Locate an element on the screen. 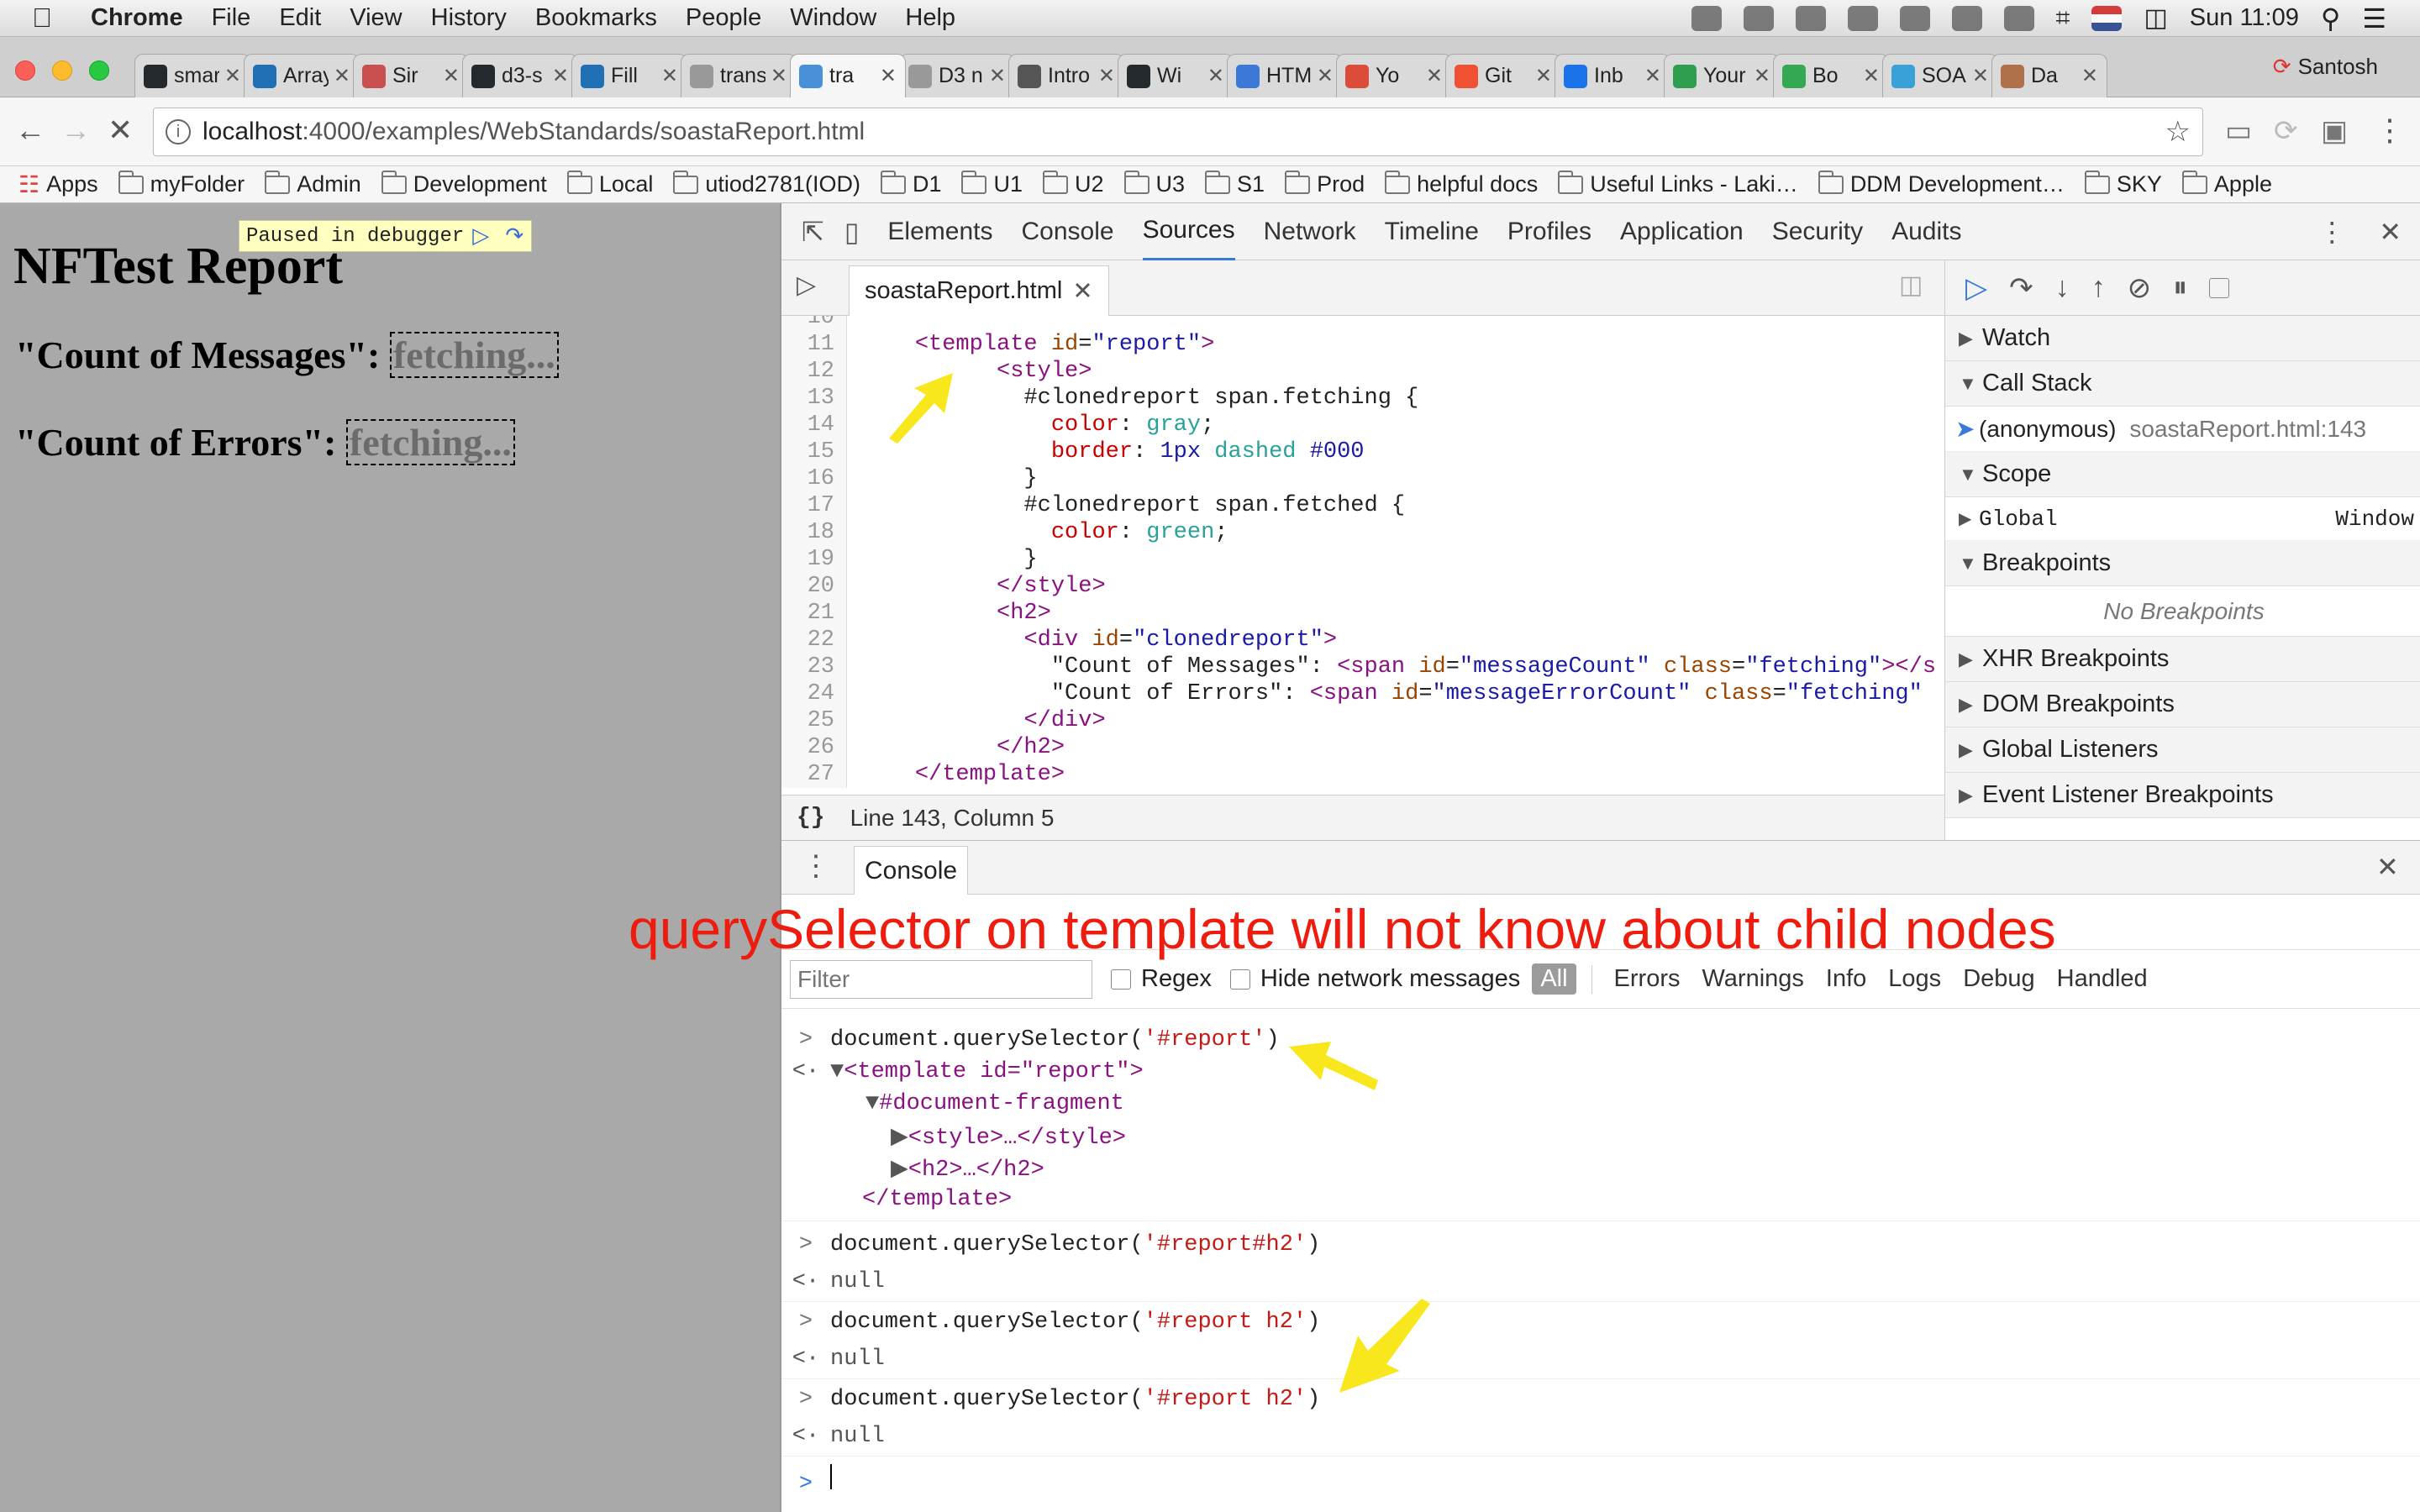 The height and width of the screenshot is (1512, 2420). hide-network-checkbox is located at coordinates (1239, 979).